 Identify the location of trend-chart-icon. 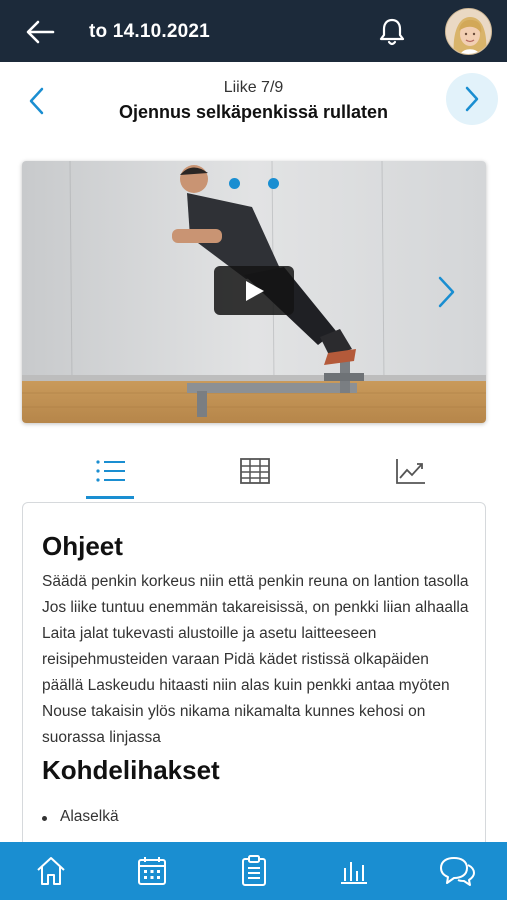
(410, 471).